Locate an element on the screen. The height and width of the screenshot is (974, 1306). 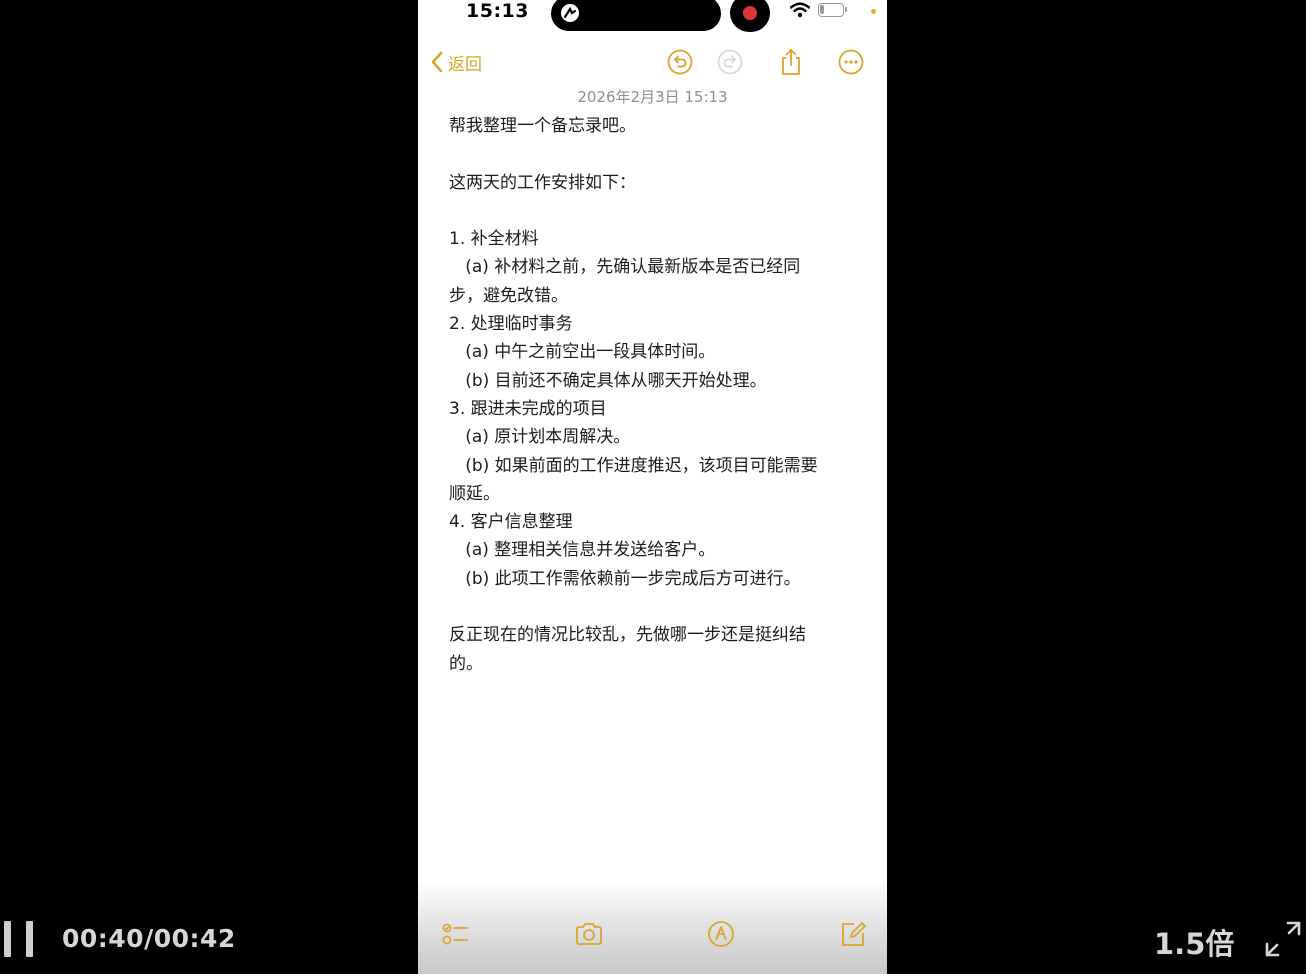
pause-button is located at coordinates (20, 939).